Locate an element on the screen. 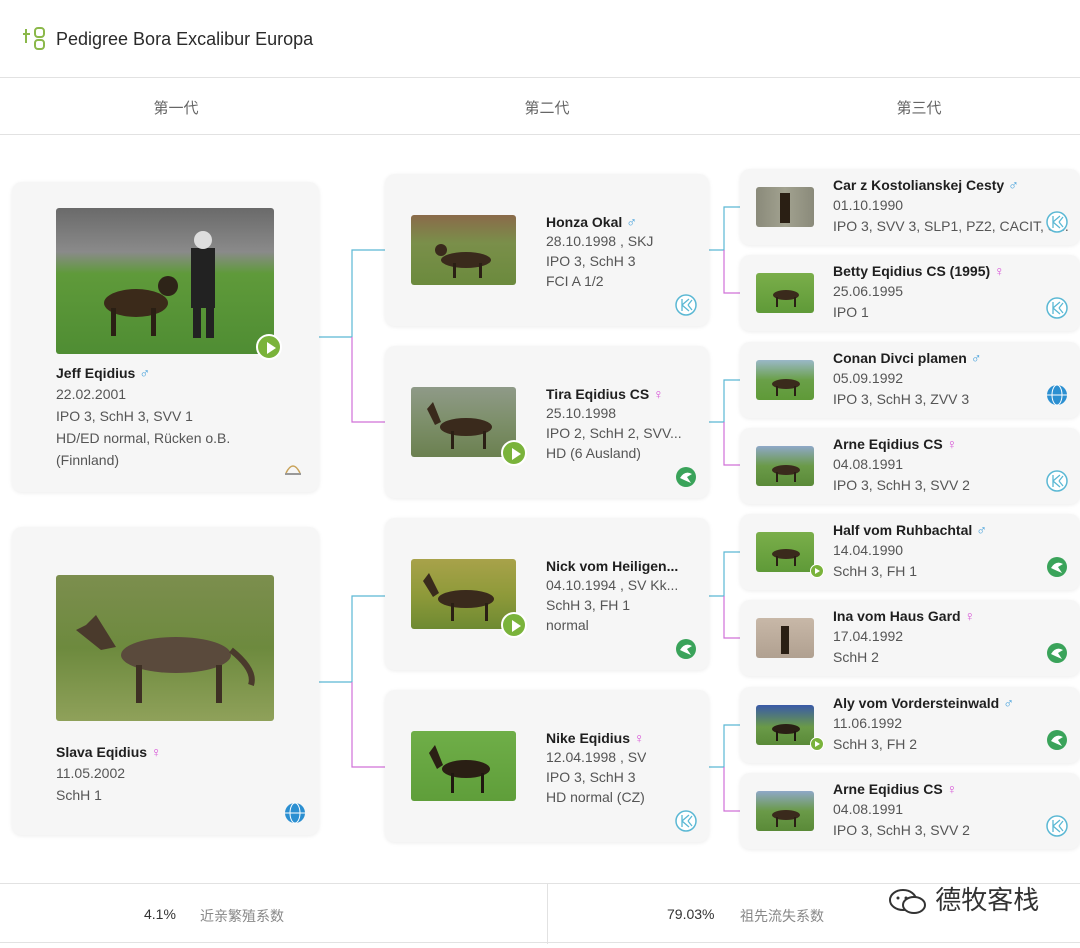  dog-name: Car z Kostolianskej Cesty ♂ is located at coordinates (953, 185).